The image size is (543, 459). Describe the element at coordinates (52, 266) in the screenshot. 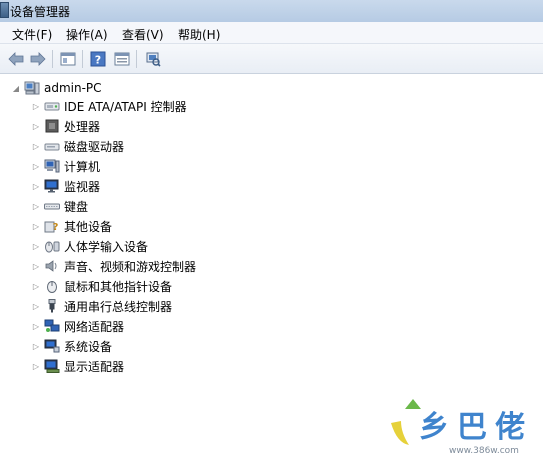

I see `speaker-icon` at that location.